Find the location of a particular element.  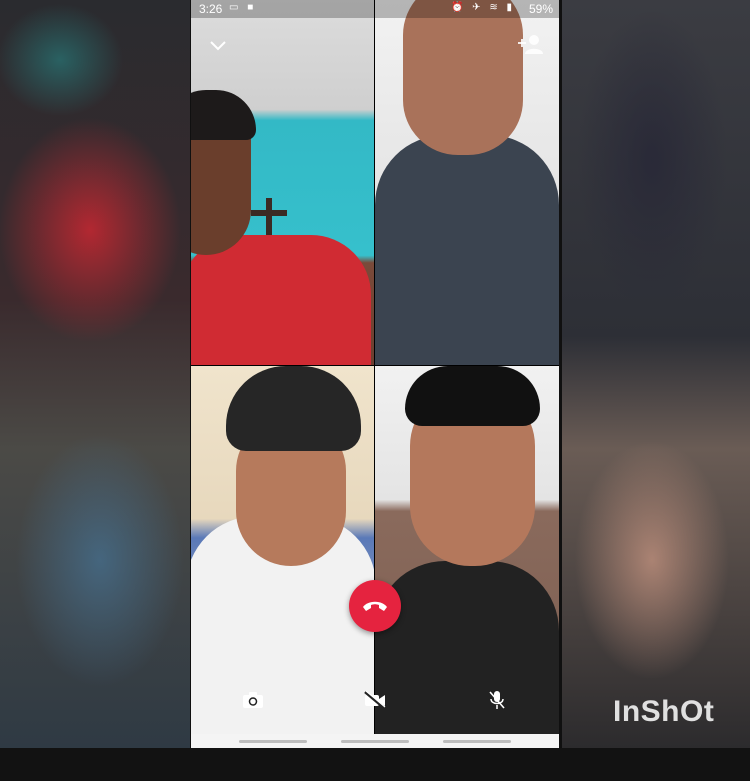

nav-recent is located at coordinates (273, 741).